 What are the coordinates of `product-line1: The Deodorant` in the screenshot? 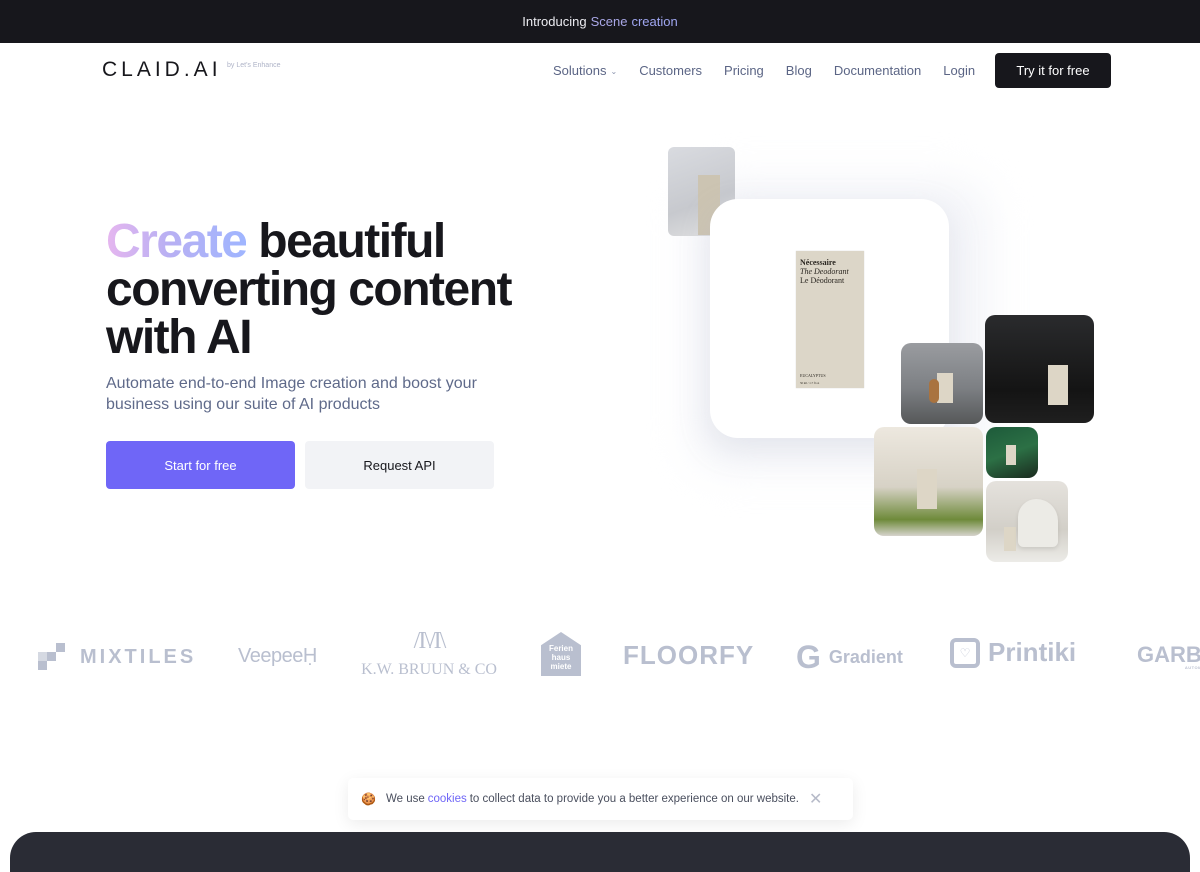 It's located at (824, 271).